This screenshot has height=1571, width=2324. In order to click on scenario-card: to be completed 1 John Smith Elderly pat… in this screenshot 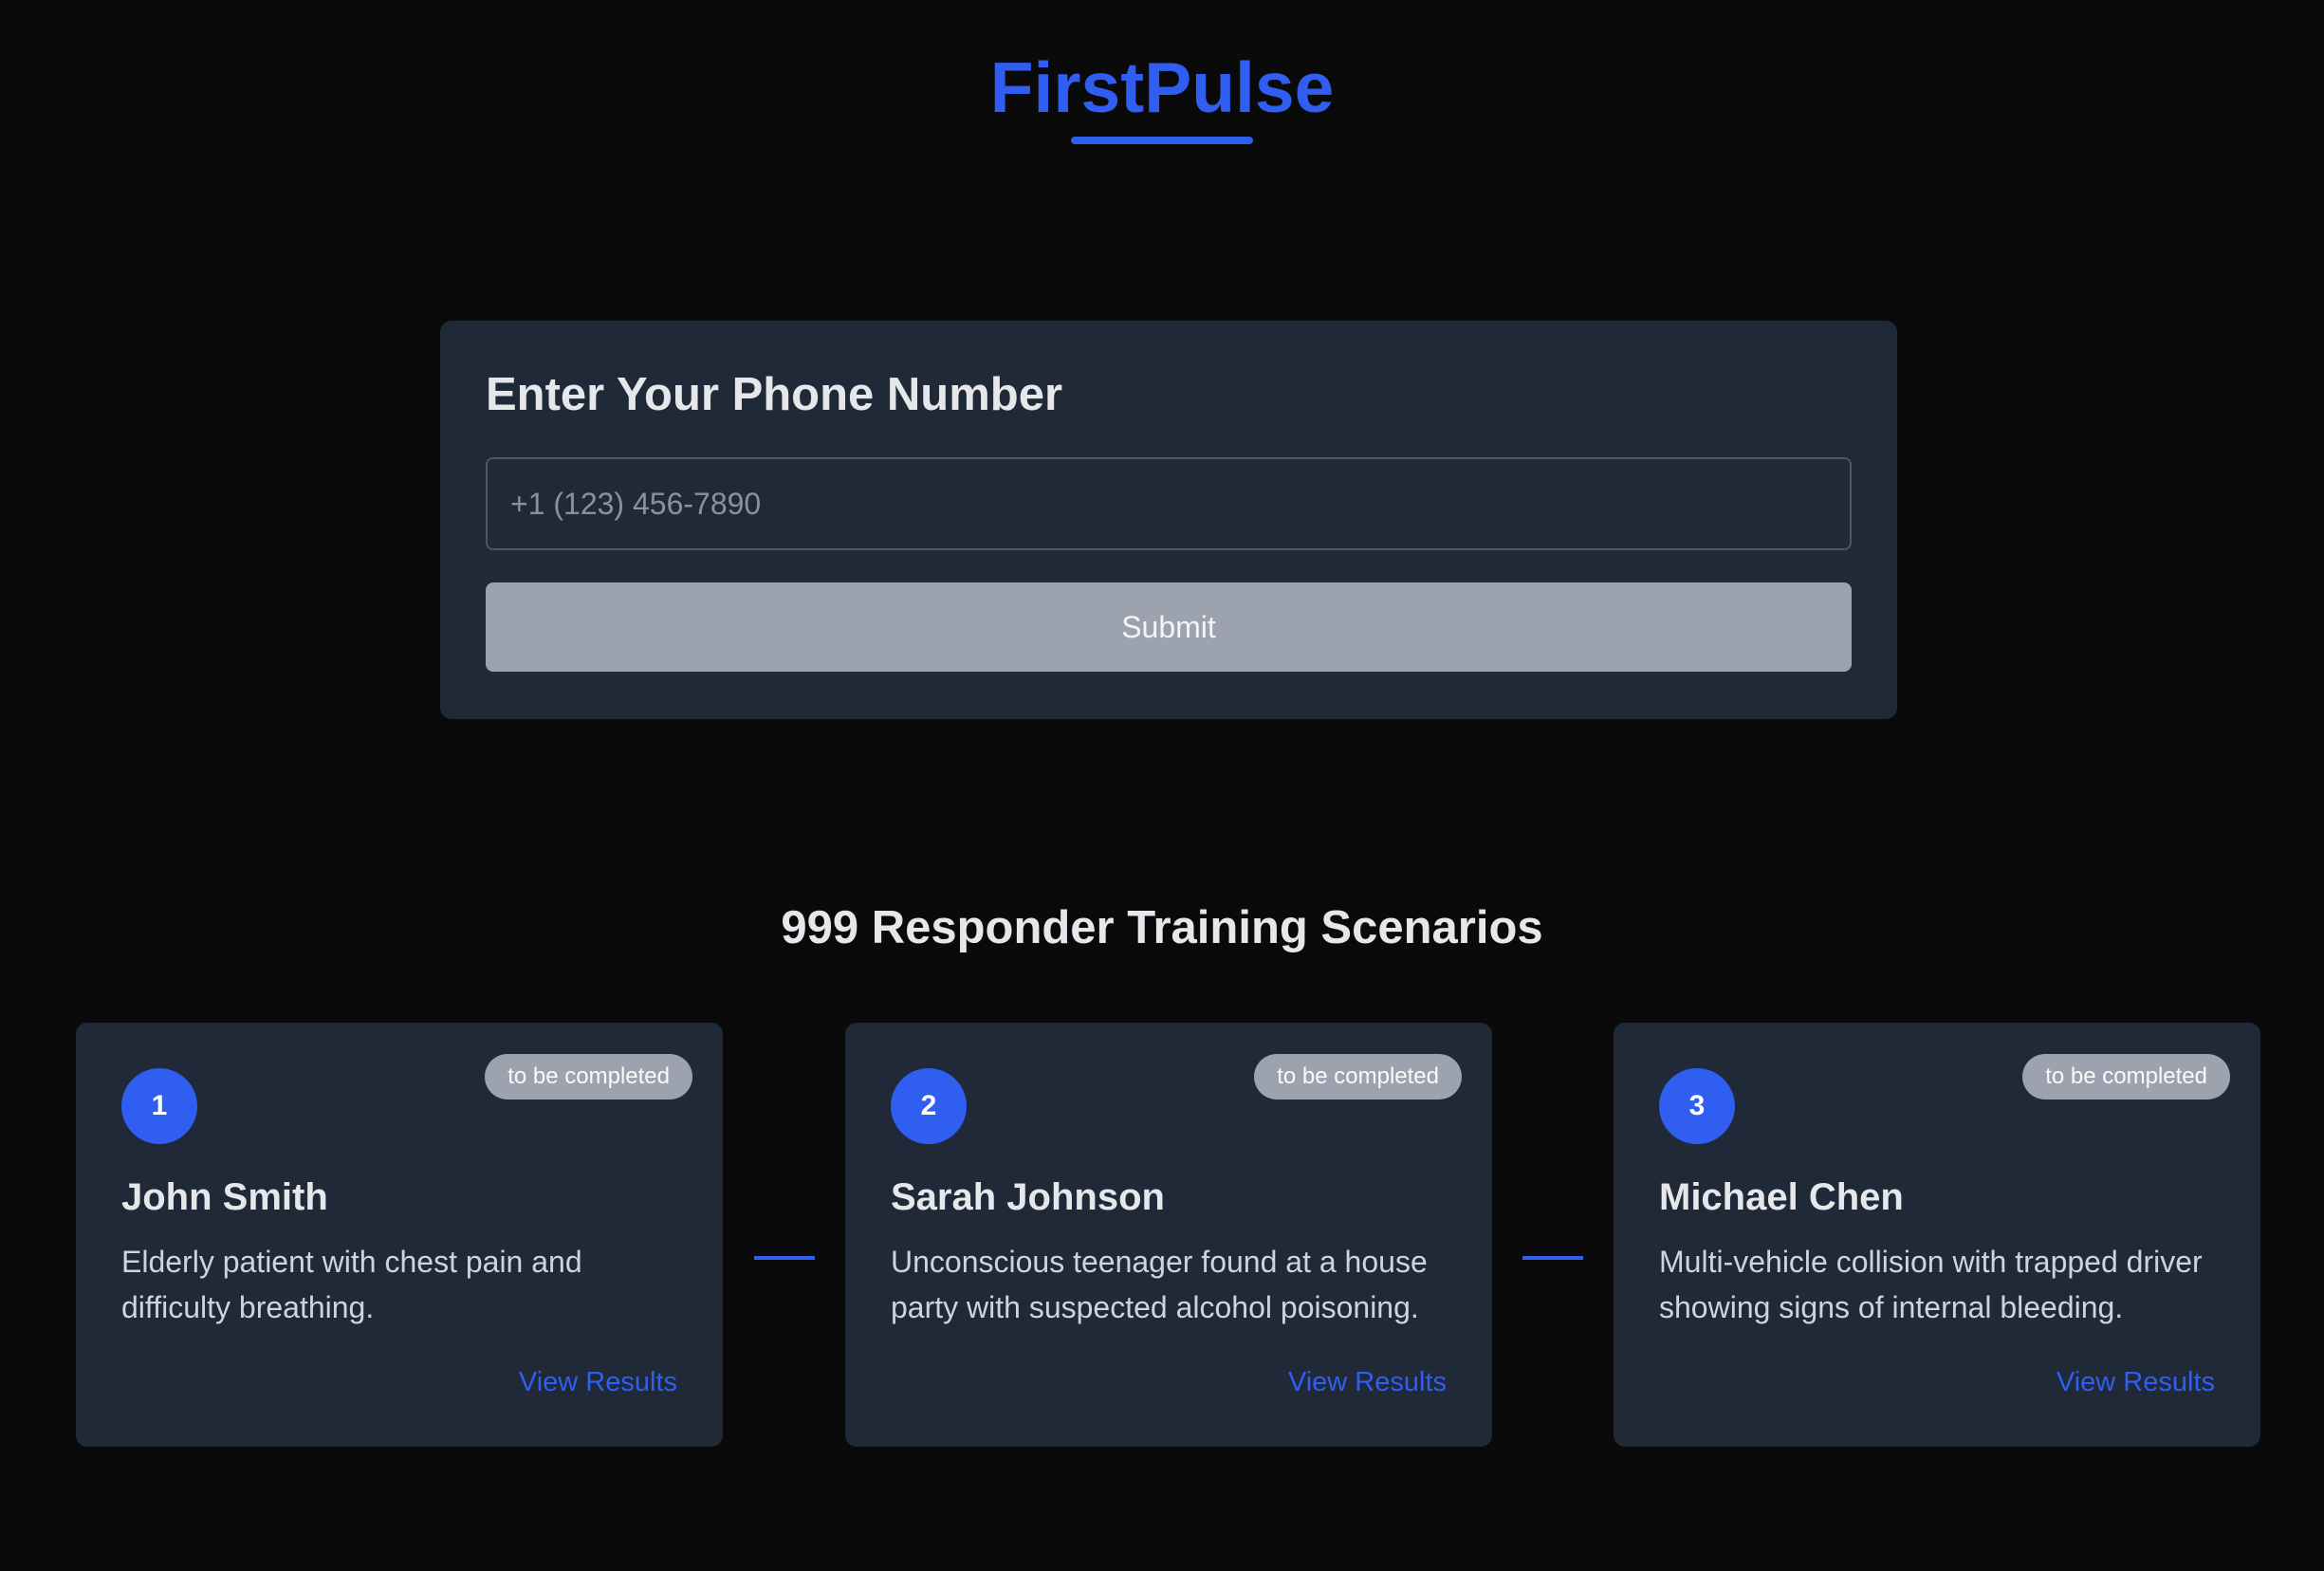, I will do `click(400, 1235)`.